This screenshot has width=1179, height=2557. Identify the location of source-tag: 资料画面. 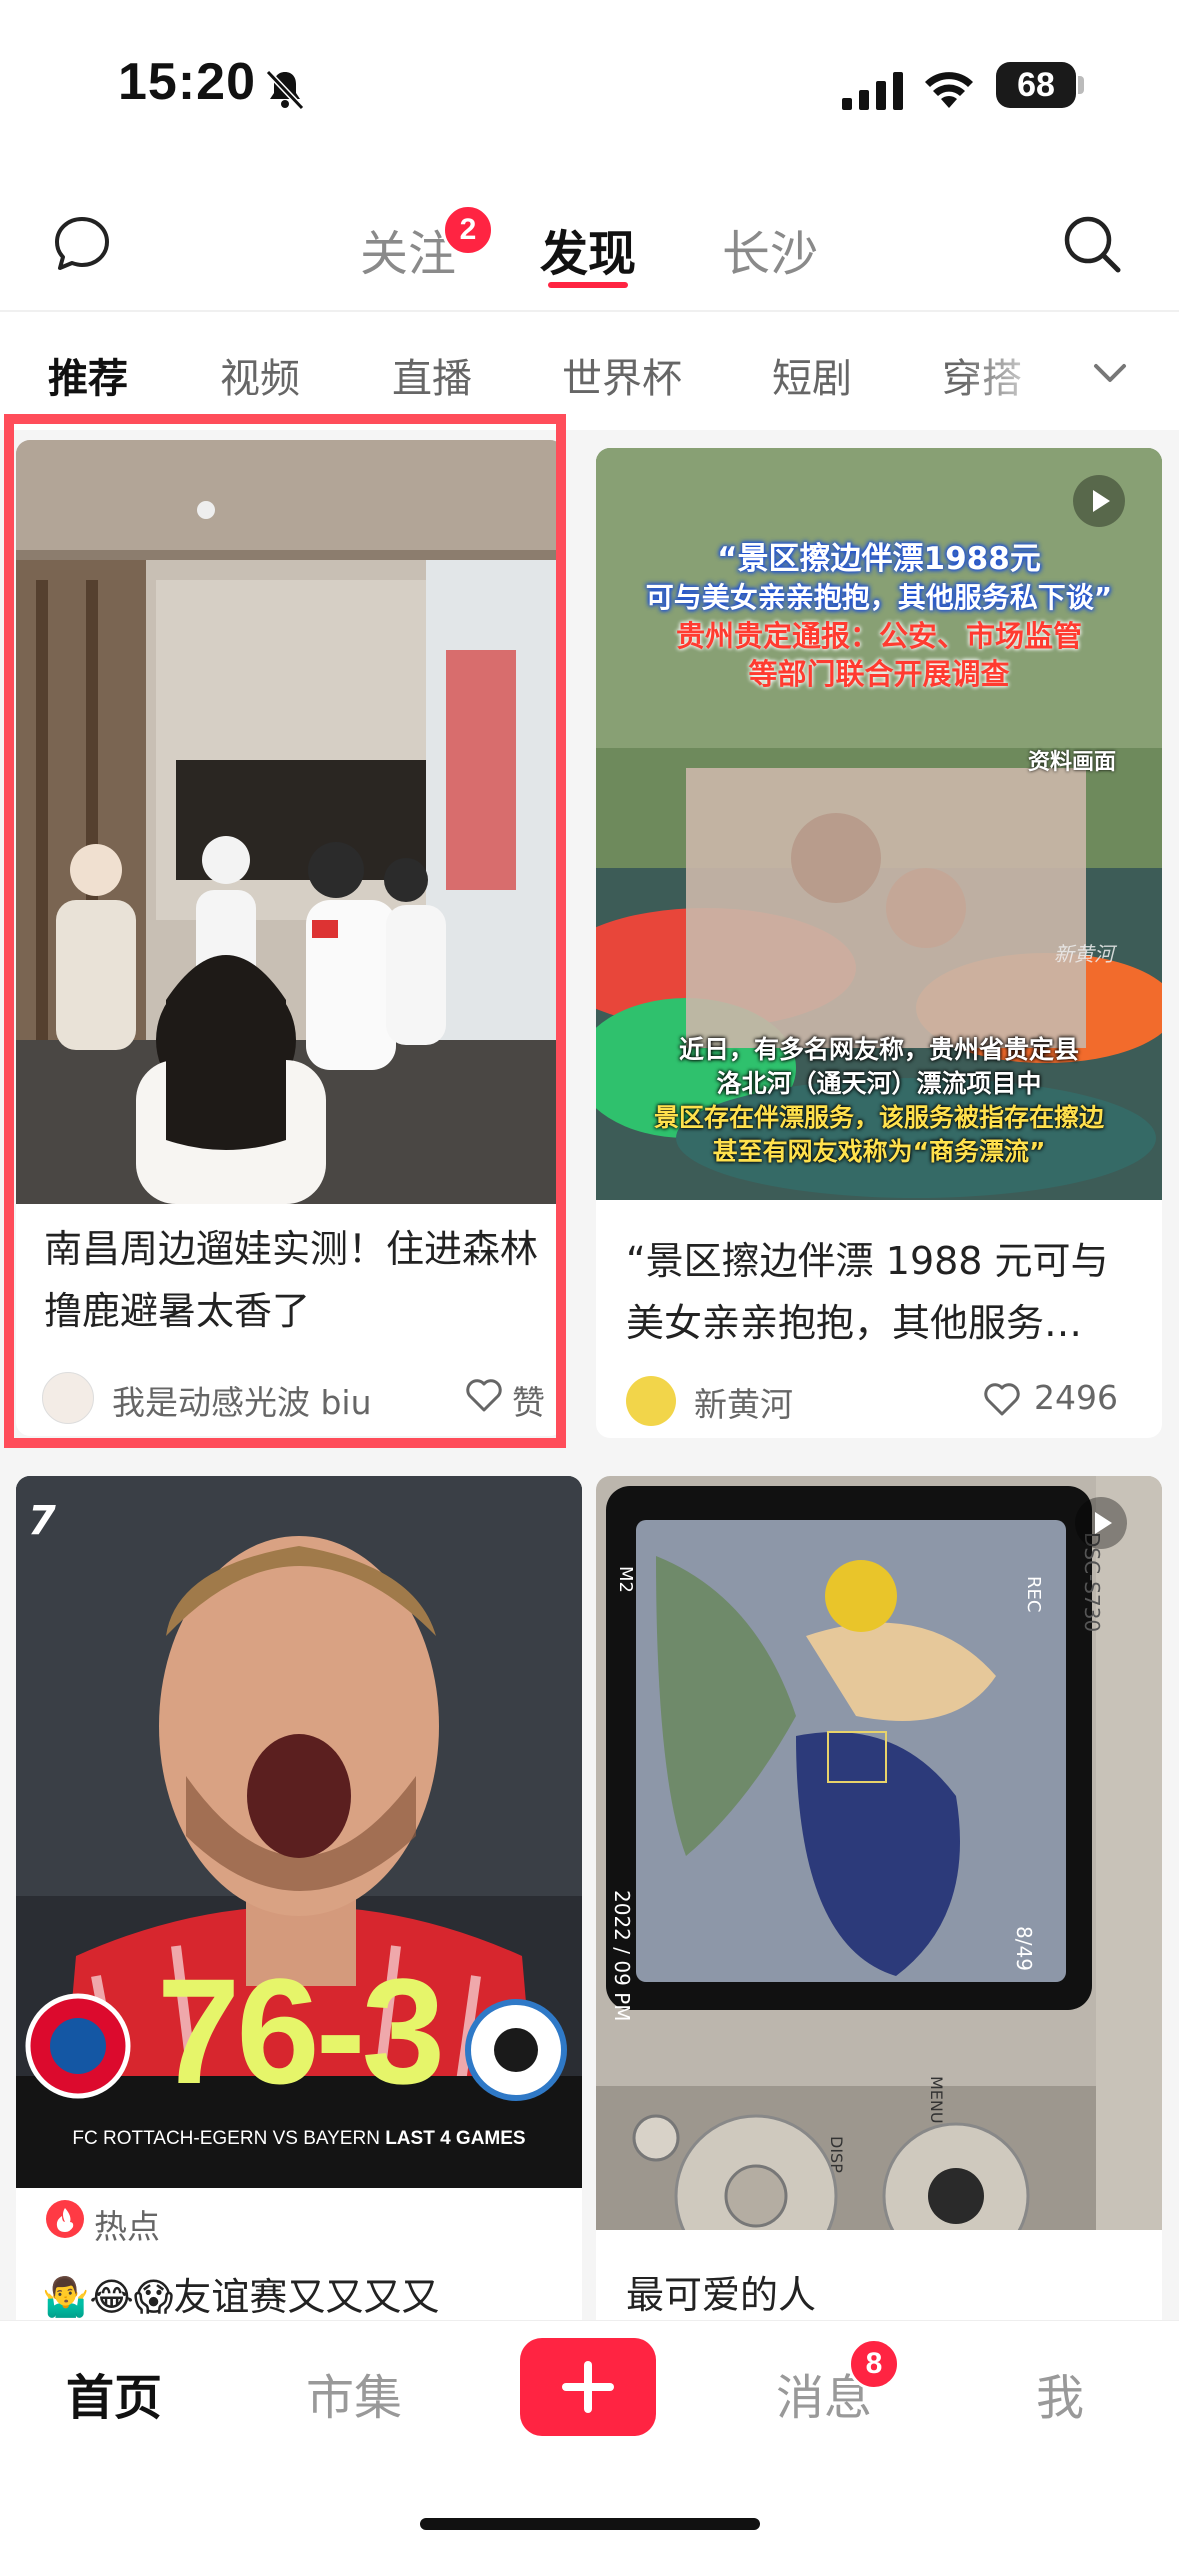
(1072, 762).